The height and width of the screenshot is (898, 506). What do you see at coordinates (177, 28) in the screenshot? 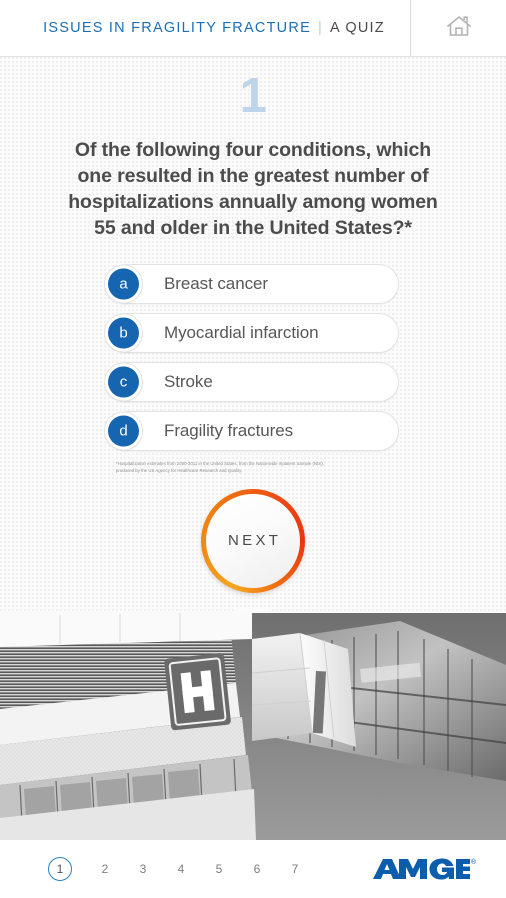
I see `header-title-main: ISSUES IN FRAGILITY FRACTURE` at bounding box center [177, 28].